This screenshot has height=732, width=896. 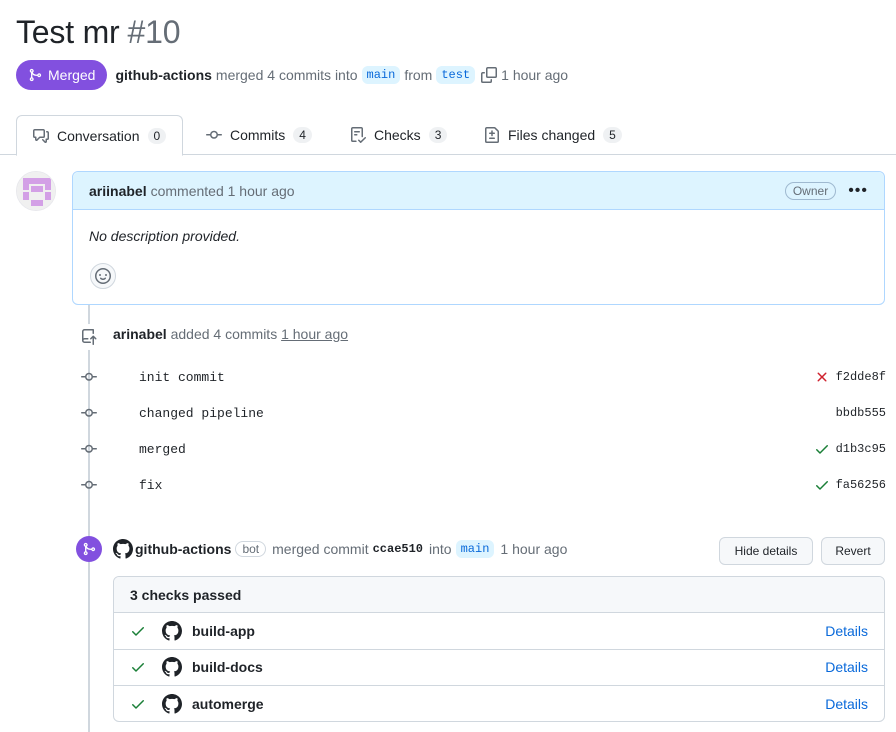 I want to click on file-diff-icon, so click(x=492, y=135).